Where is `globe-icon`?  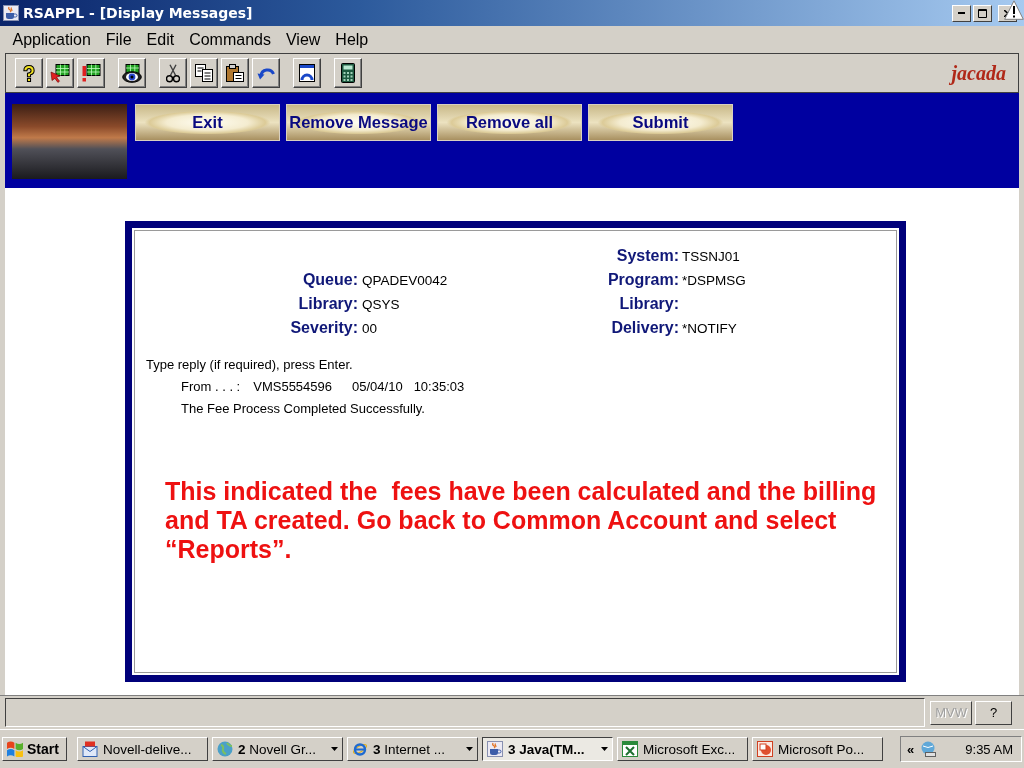
globe-icon is located at coordinates (225, 749).